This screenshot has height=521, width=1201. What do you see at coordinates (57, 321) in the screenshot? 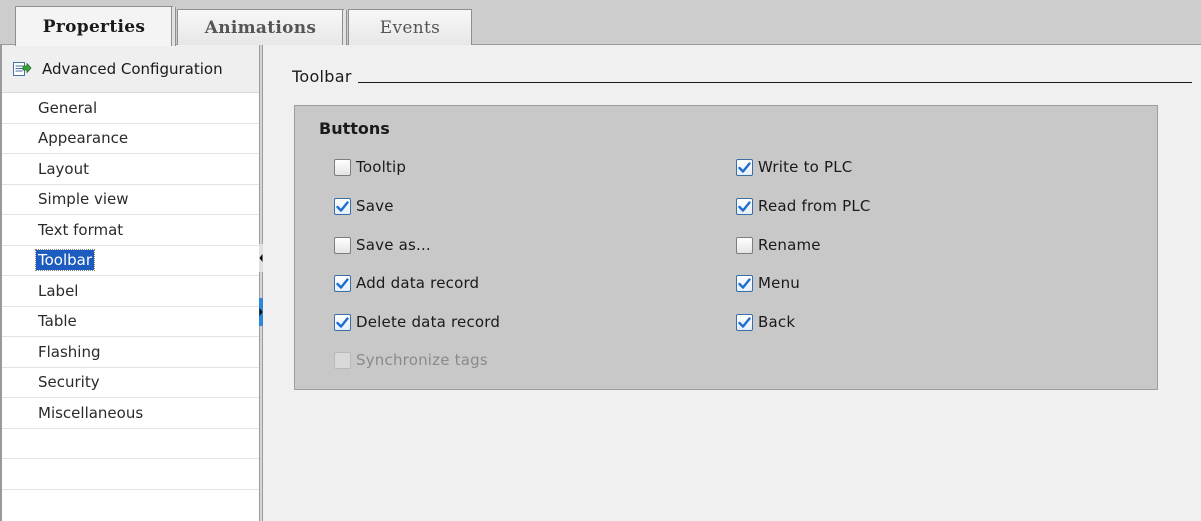
I see `sidebar-item-label: Table` at bounding box center [57, 321].